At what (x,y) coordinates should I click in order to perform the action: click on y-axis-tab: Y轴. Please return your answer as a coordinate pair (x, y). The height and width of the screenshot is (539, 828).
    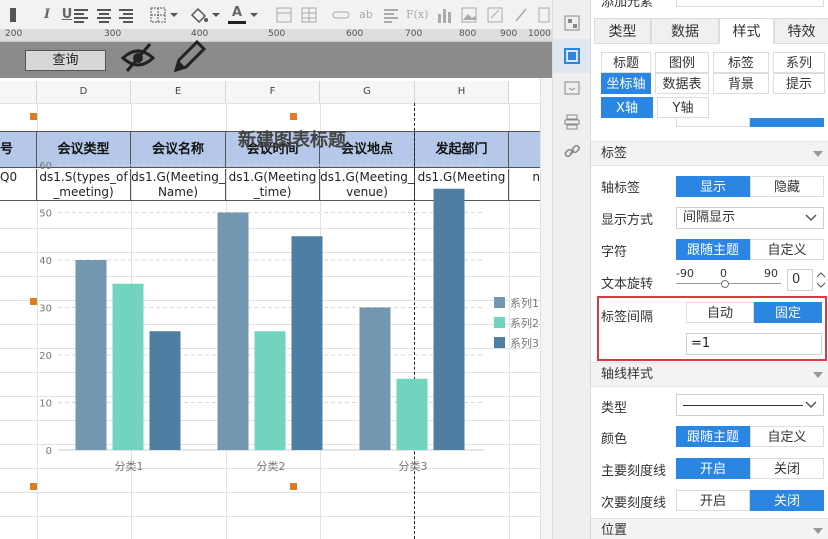
    Looking at the image, I should click on (683, 107).